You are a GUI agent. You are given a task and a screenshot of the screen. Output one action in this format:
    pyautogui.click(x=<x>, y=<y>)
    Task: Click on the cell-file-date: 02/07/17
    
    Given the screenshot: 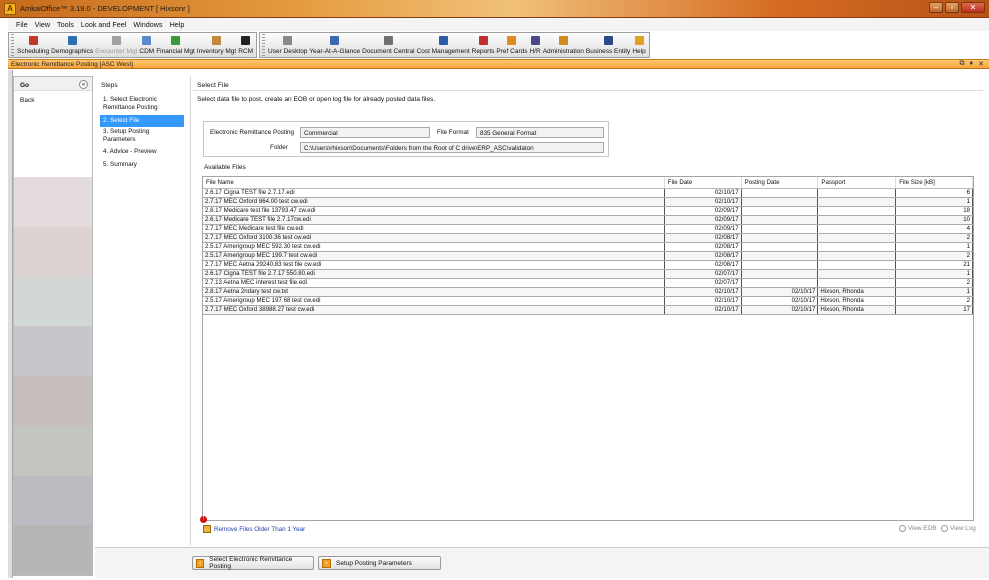 What is the action you would take?
    pyautogui.click(x=703, y=274)
    